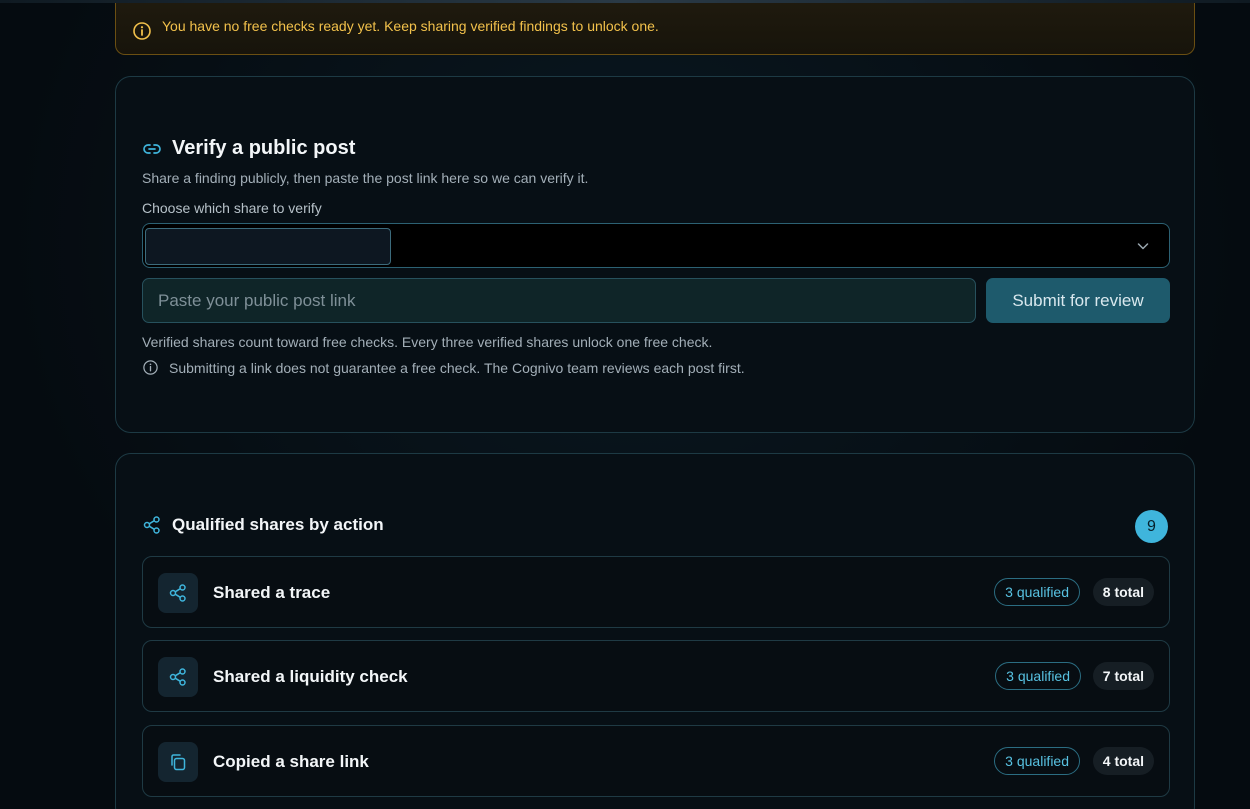 The image size is (1250, 809). What do you see at coordinates (278, 524) in the screenshot?
I see `qualified-shares-title: Qualified shares by action` at bounding box center [278, 524].